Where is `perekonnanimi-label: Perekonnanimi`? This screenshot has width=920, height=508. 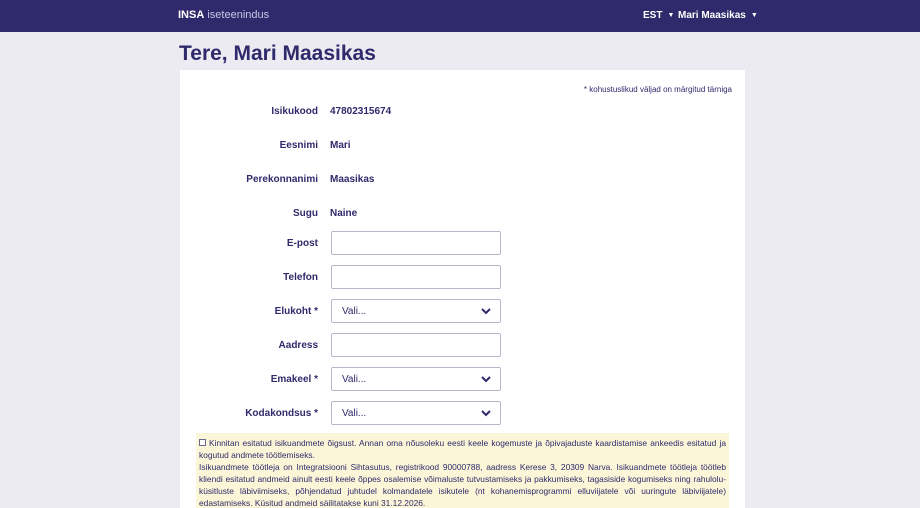
perekonnanimi-label: Perekonnanimi is located at coordinates (282, 179).